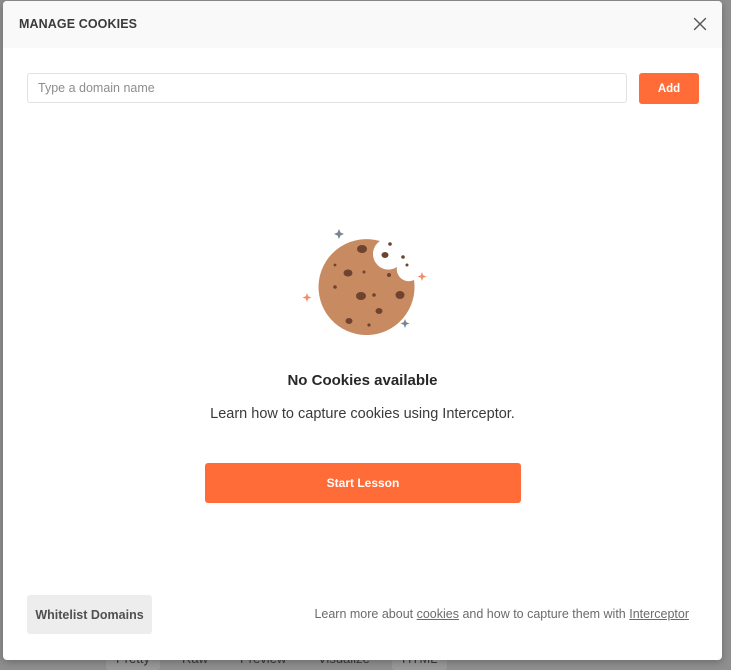 Image resolution: width=731 pixels, height=670 pixels. What do you see at coordinates (364, 280) in the screenshot?
I see `cookie-icon` at bounding box center [364, 280].